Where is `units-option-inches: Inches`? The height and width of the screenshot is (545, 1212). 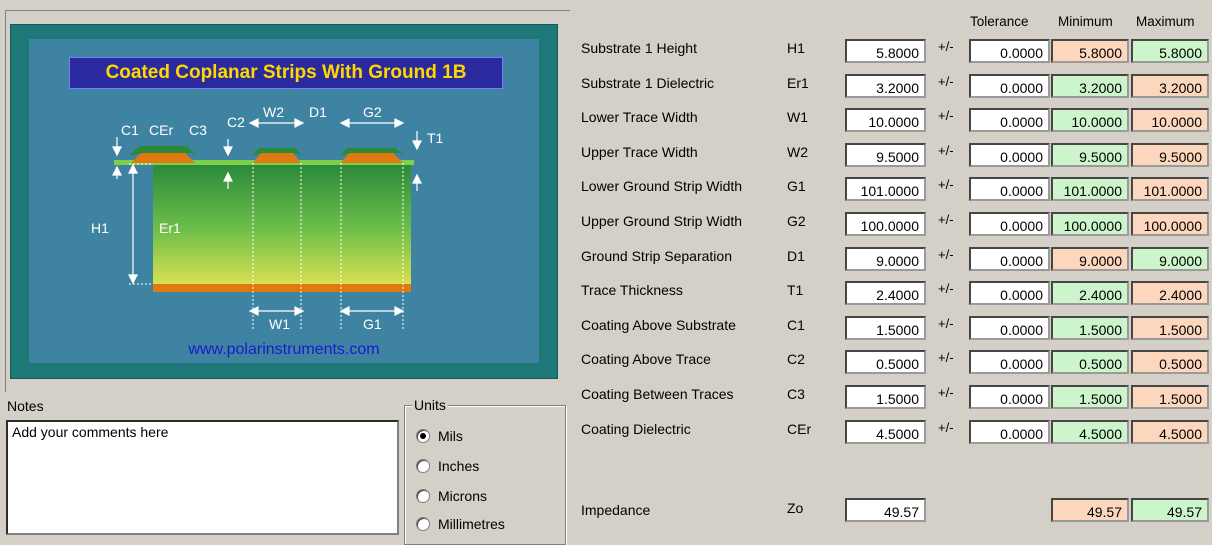 units-option-inches: Inches is located at coordinates (447, 466).